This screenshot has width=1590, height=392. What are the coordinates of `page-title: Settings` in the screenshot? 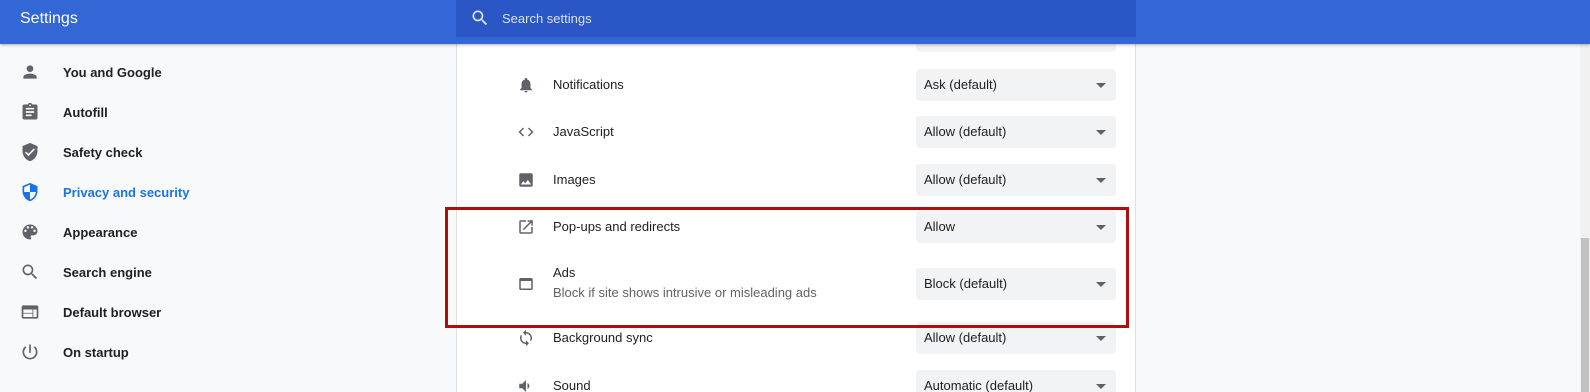 It's located at (49, 18).